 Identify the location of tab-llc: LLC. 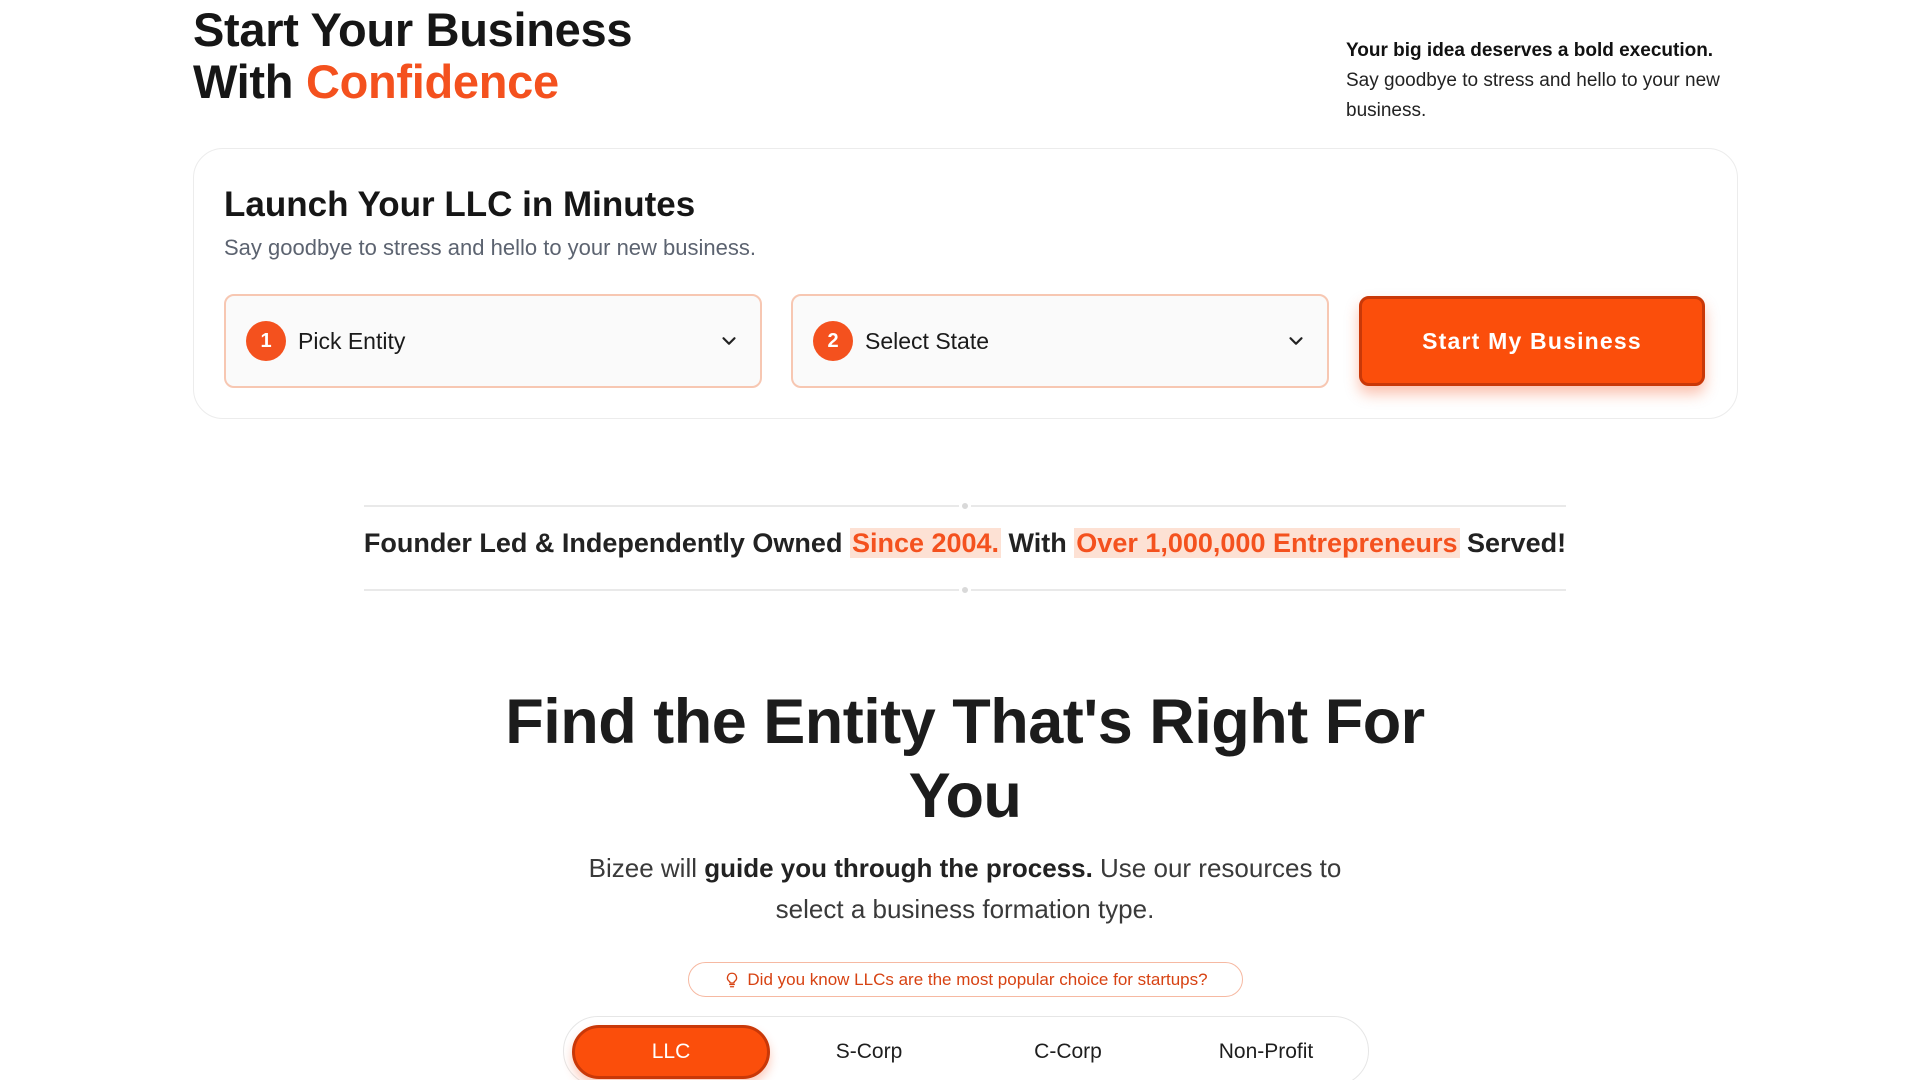
(671, 1052).